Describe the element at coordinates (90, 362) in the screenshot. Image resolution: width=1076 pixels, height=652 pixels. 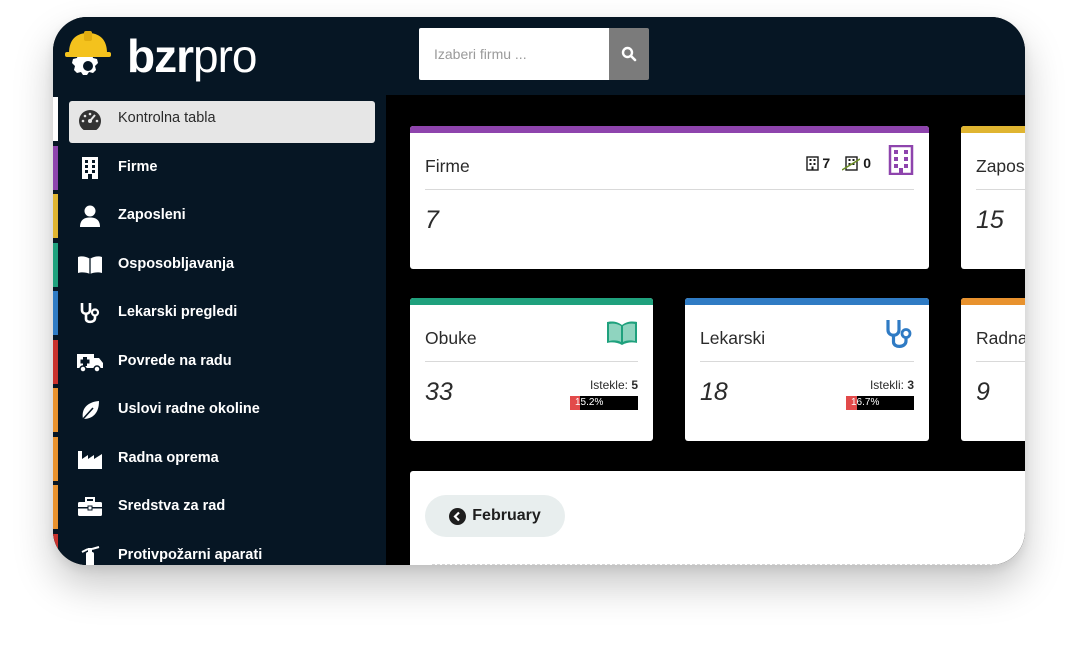
I see `ambulance-icon` at that location.